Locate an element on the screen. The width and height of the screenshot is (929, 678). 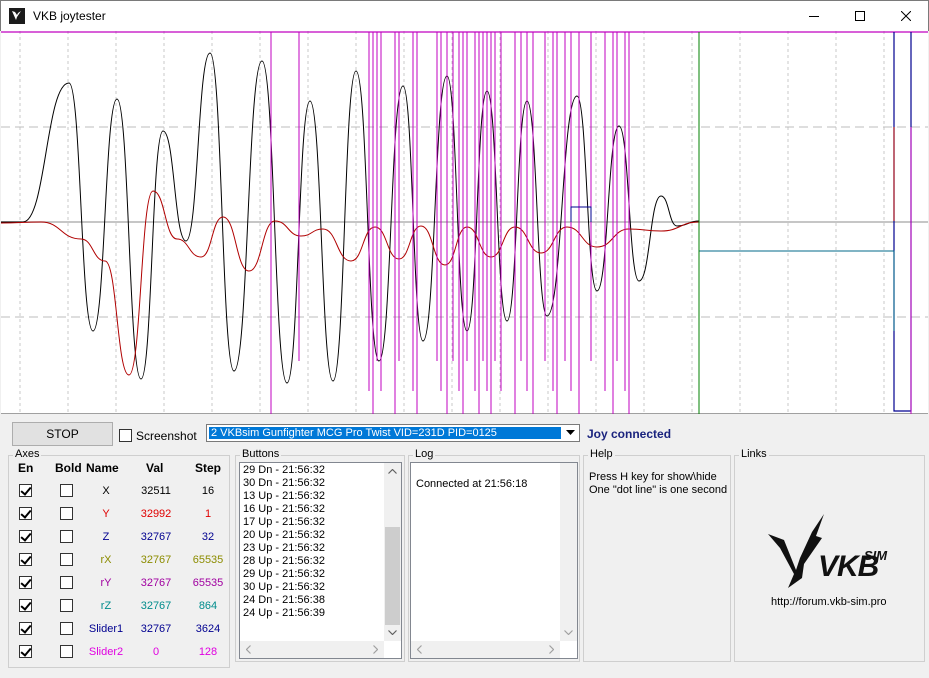
connection-status: Joy connected is located at coordinates (629, 434).